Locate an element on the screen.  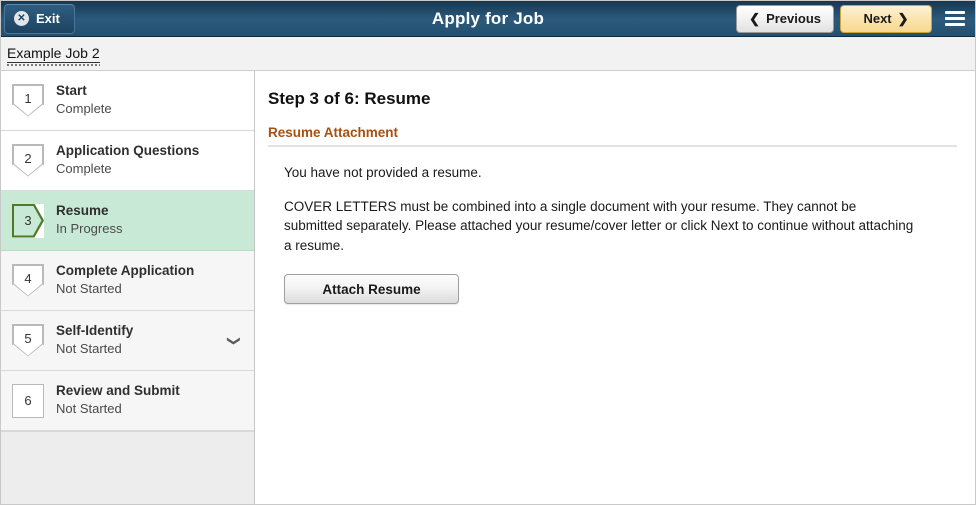
step-marker-5: 5 is located at coordinates (28, 340).